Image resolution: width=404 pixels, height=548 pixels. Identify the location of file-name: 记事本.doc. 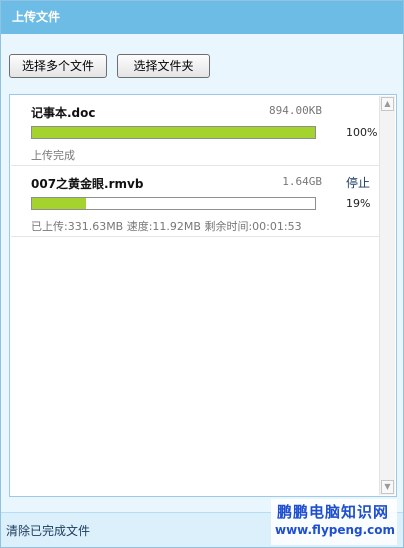
(63, 113).